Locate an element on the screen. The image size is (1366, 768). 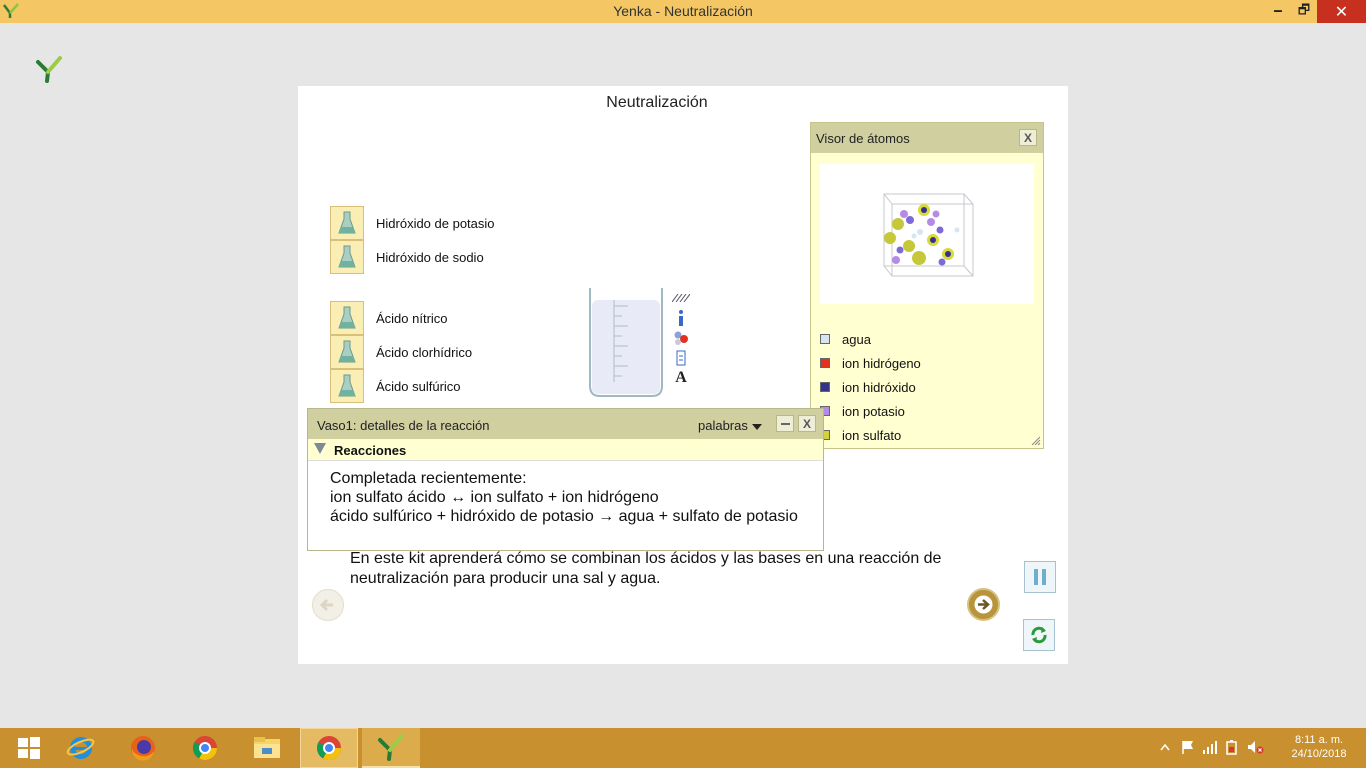
system-tray is located at coordinates (1214, 748).